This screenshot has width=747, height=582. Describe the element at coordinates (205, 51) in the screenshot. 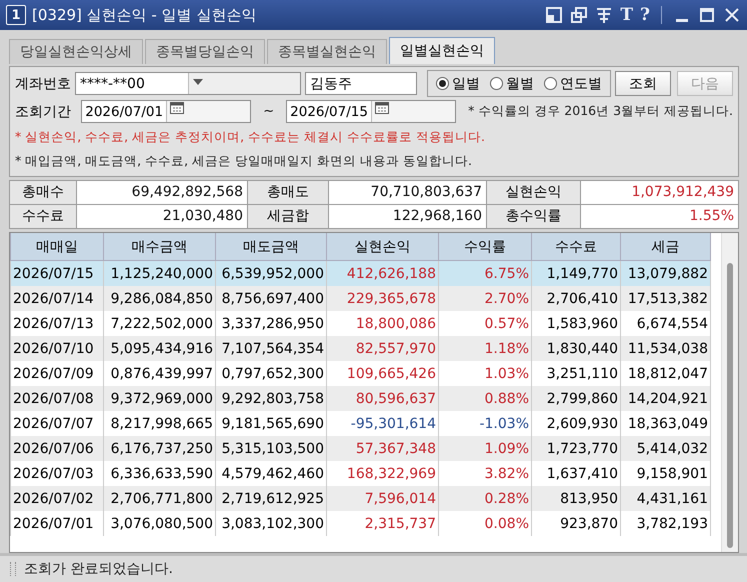

I see `tab: 종목별당일손익` at that location.